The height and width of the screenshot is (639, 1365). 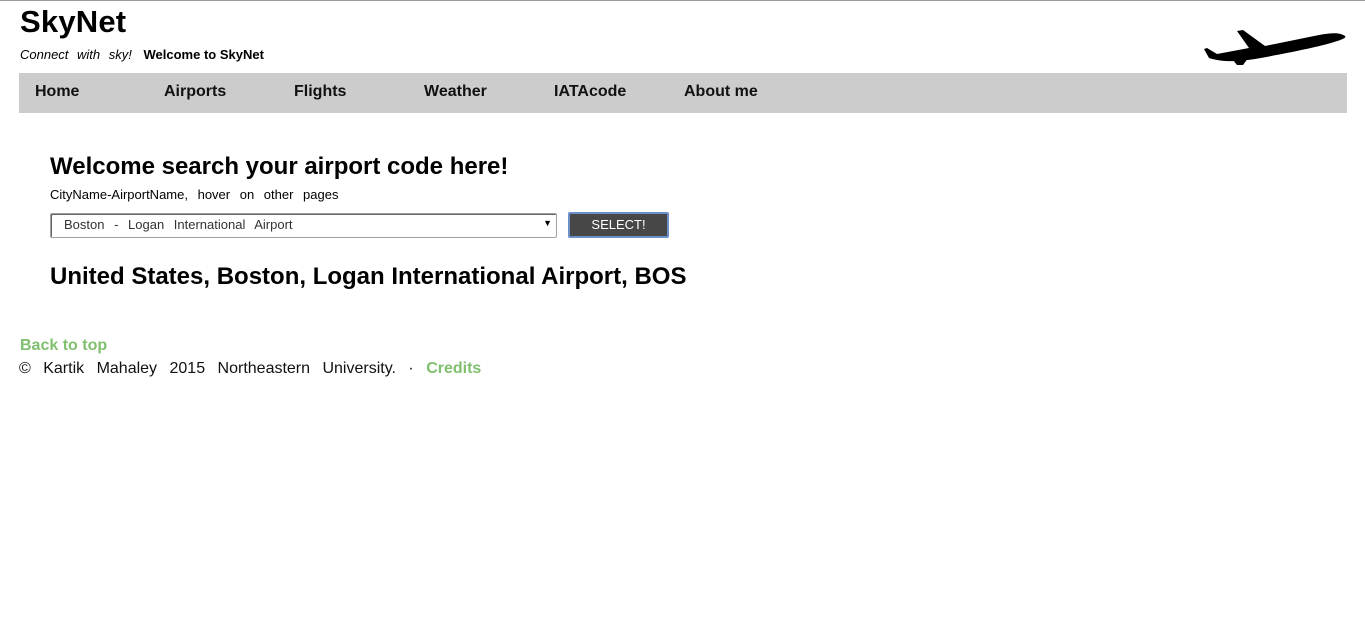 What do you see at coordinates (453, 368) in the screenshot?
I see `credits-link: Credits` at bounding box center [453, 368].